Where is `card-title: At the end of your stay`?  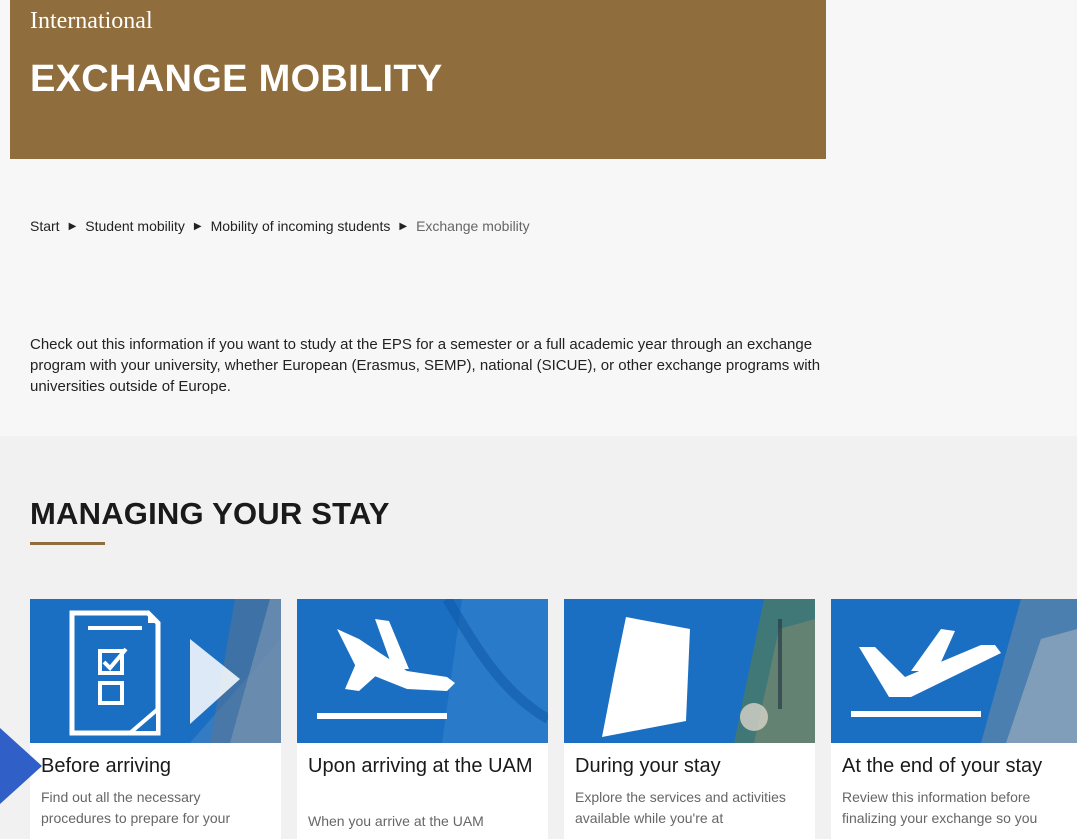
card-title: At the end of your stay is located at coordinates (958, 766).